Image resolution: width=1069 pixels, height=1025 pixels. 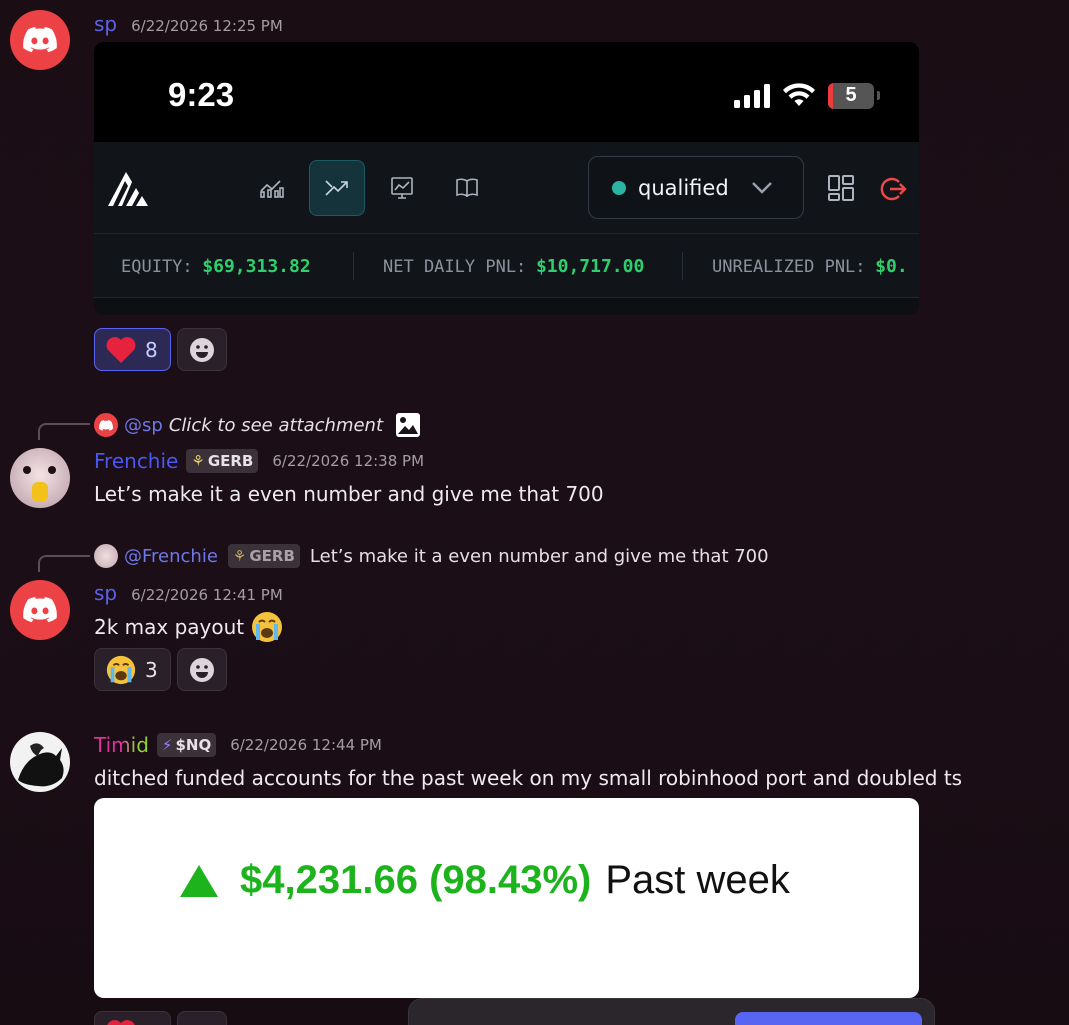 What do you see at coordinates (276, 425) in the screenshot?
I see `reply-text: Click to see attachment` at bounding box center [276, 425].